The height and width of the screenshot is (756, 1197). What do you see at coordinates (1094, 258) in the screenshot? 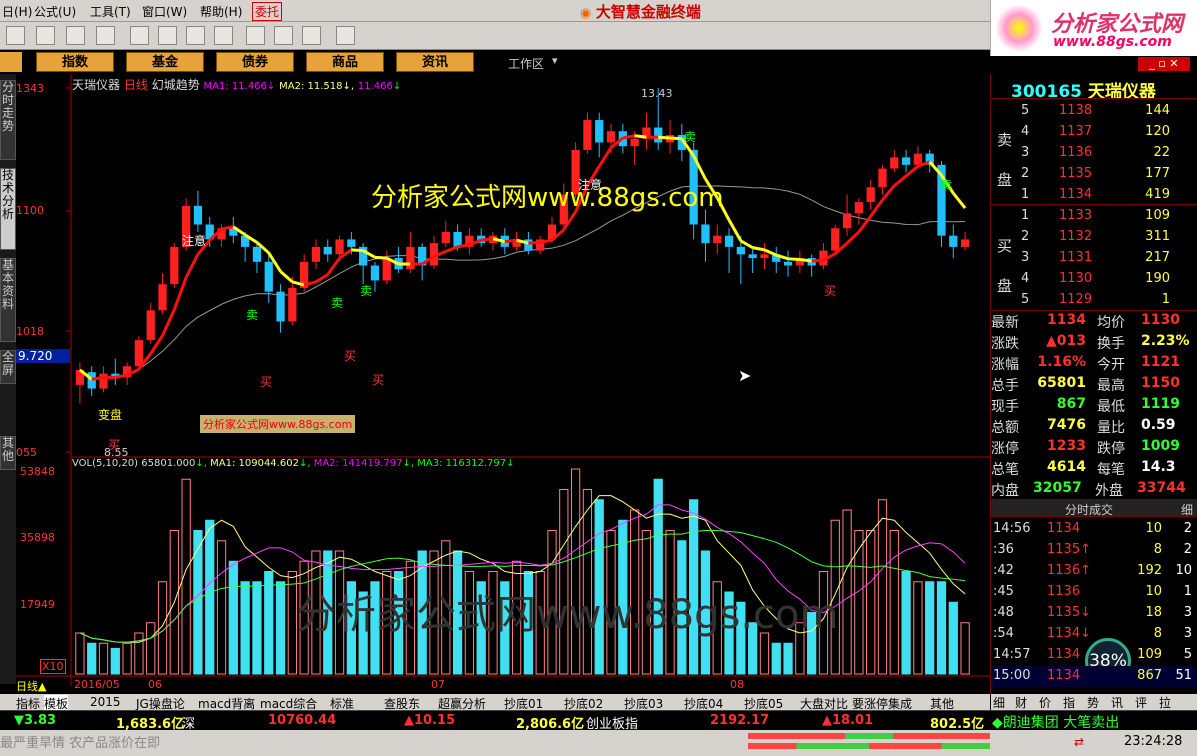
I see `bid-row: 3 1131 217` at bounding box center [1094, 258].